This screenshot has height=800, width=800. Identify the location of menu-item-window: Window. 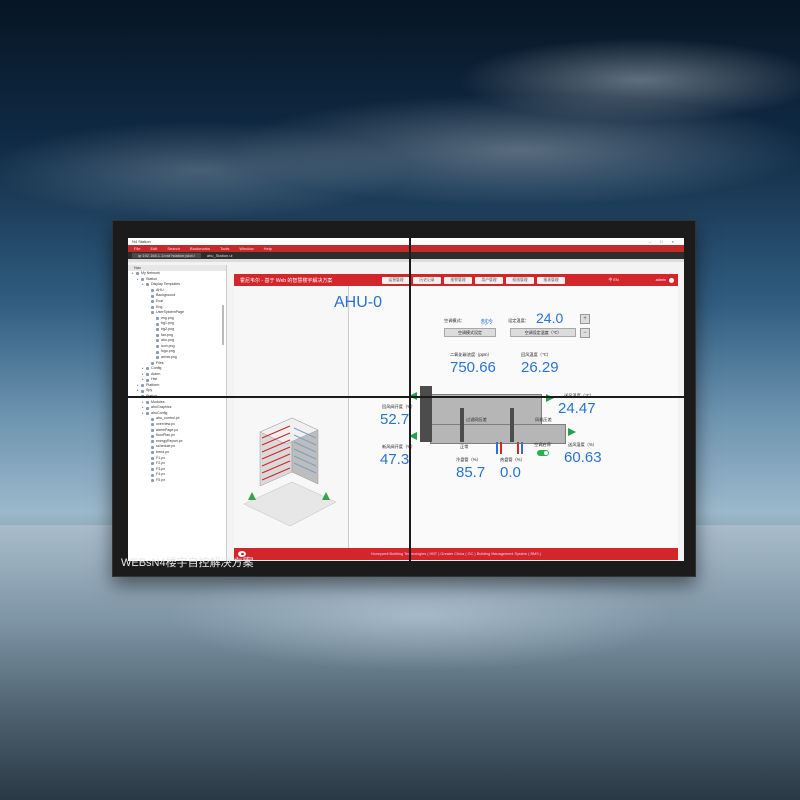
(246, 248).